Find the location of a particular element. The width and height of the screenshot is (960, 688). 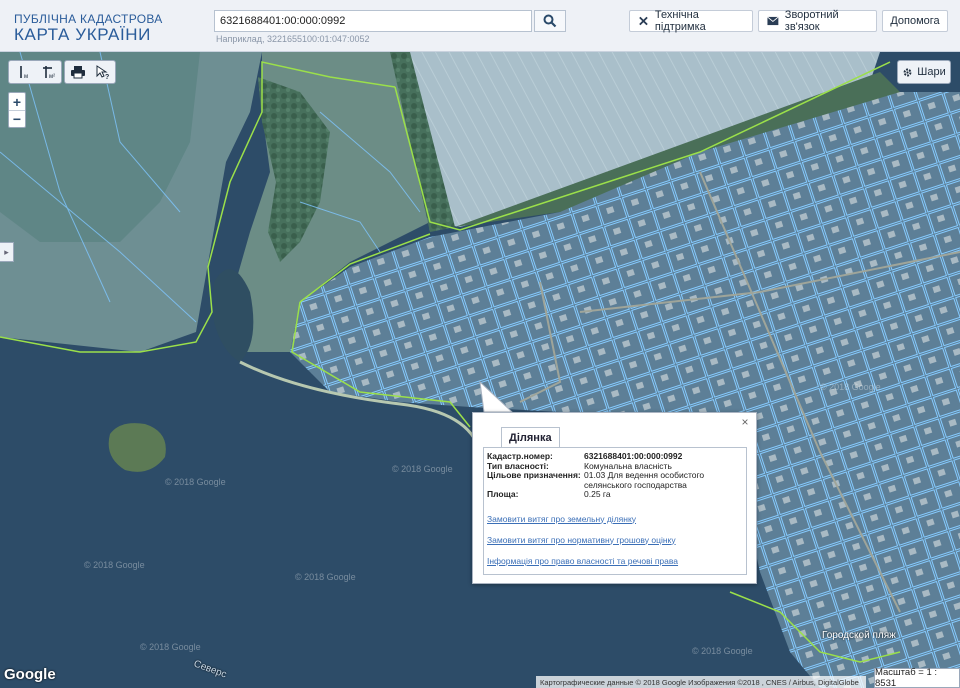

scale-indicator: Масштаб = 1 : 8531 is located at coordinates (917, 677).